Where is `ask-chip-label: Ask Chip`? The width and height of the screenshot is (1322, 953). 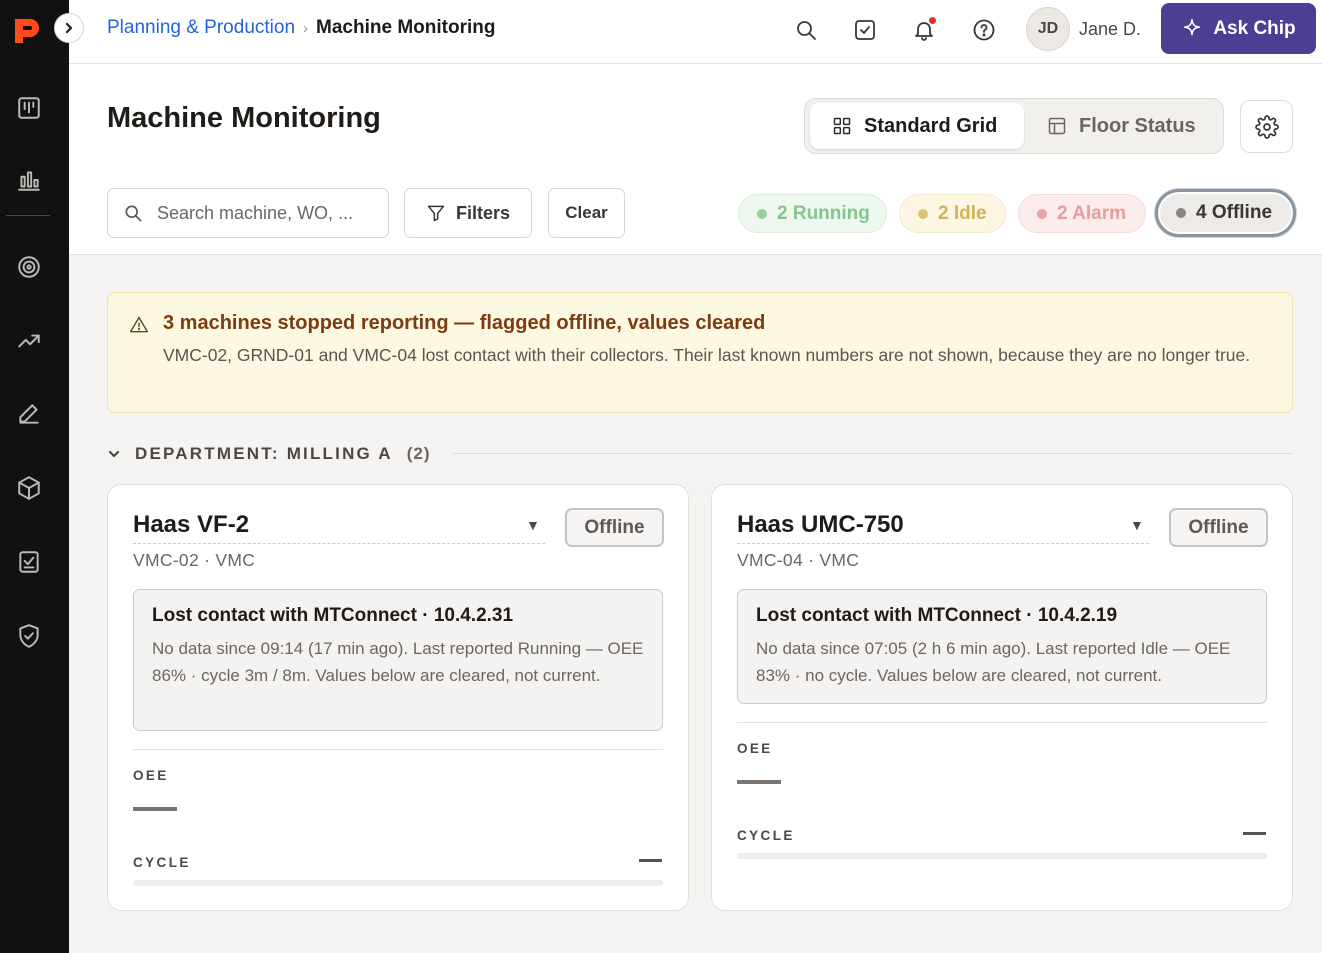
ask-chip-label: Ask Chip is located at coordinates (1254, 28).